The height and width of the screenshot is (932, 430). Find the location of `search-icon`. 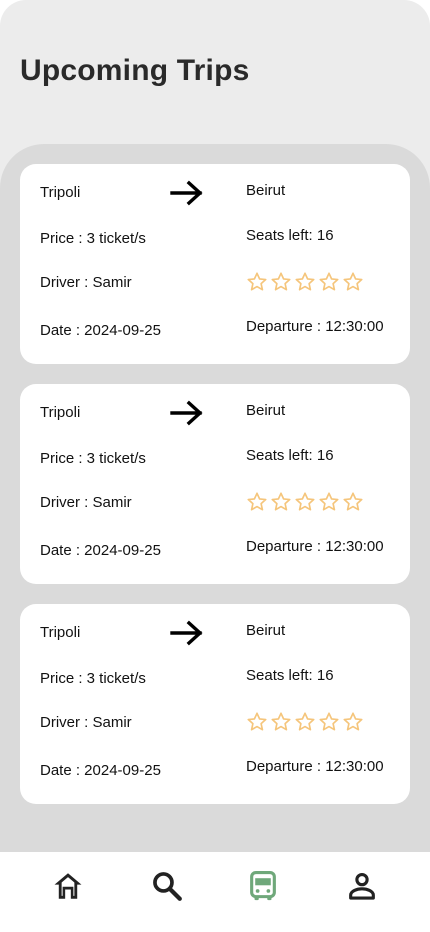

search-icon is located at coordinates (167, 886).